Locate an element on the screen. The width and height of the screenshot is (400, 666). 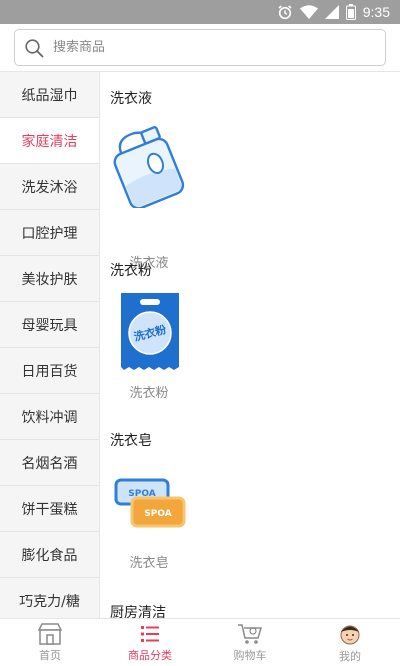
status-icons: 9:35 is located at coordinates (333, 12).